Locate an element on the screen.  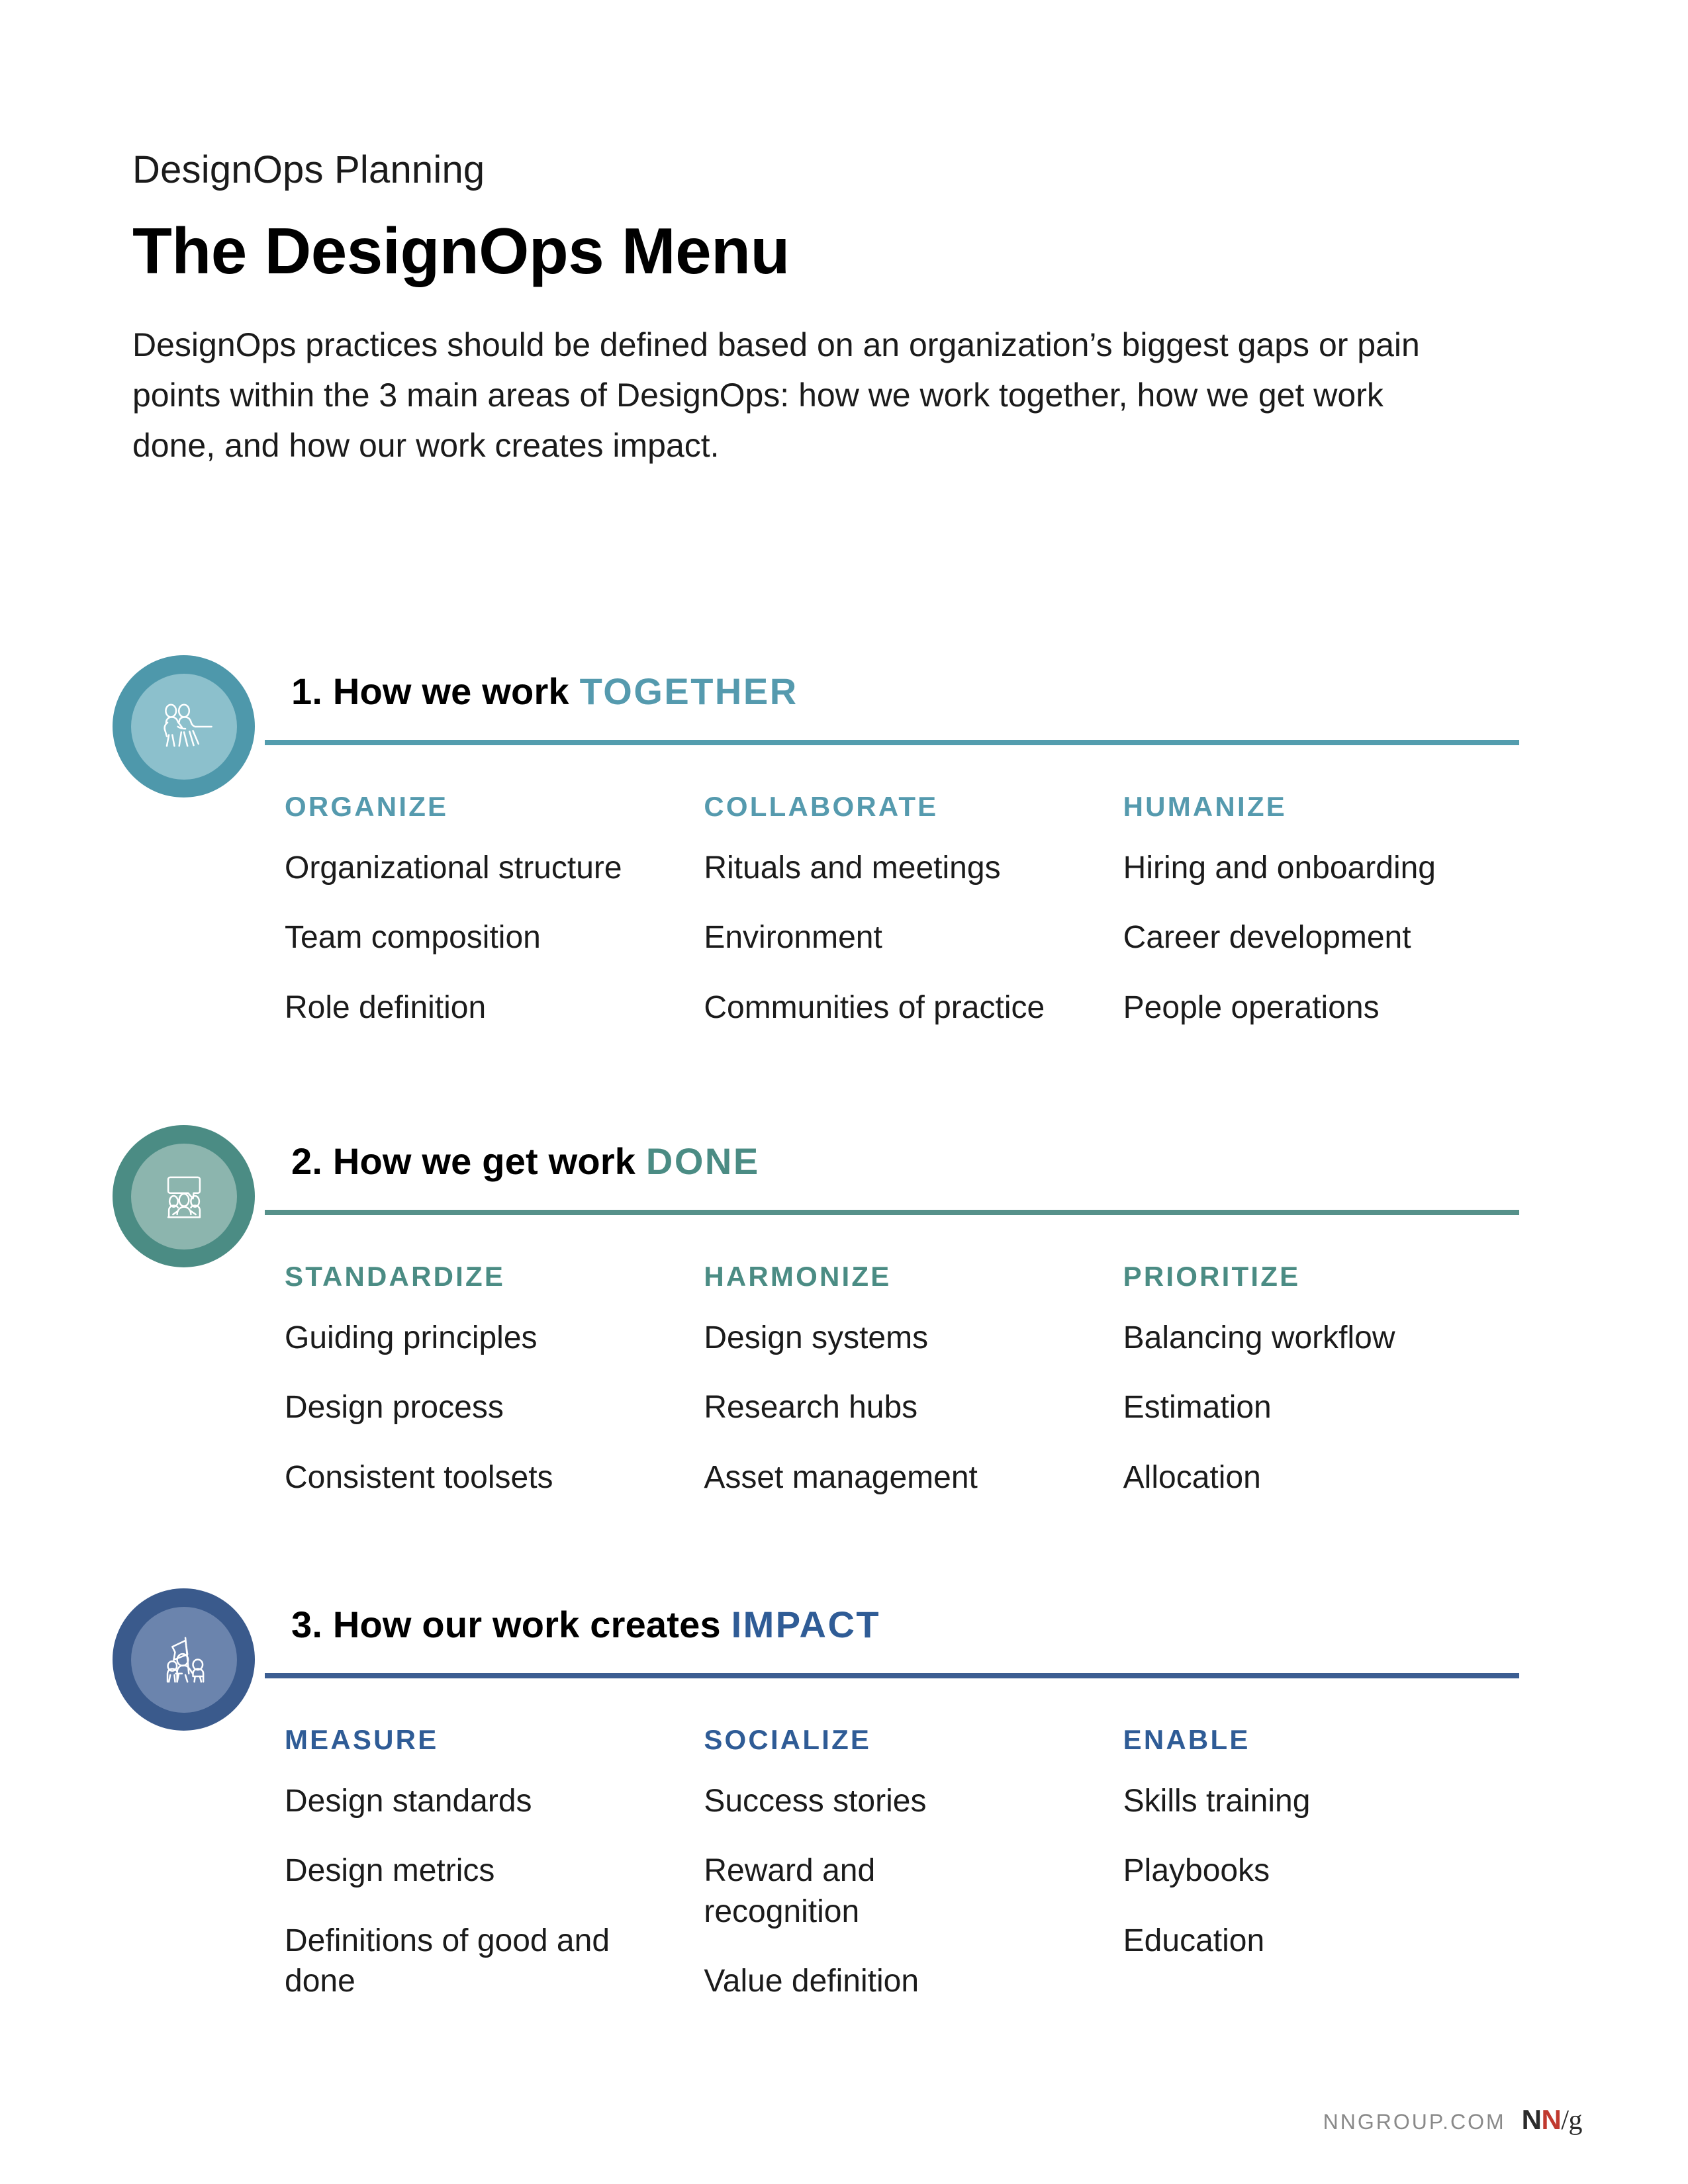
list-item: Design systems is located at coordinates (816, 1337).